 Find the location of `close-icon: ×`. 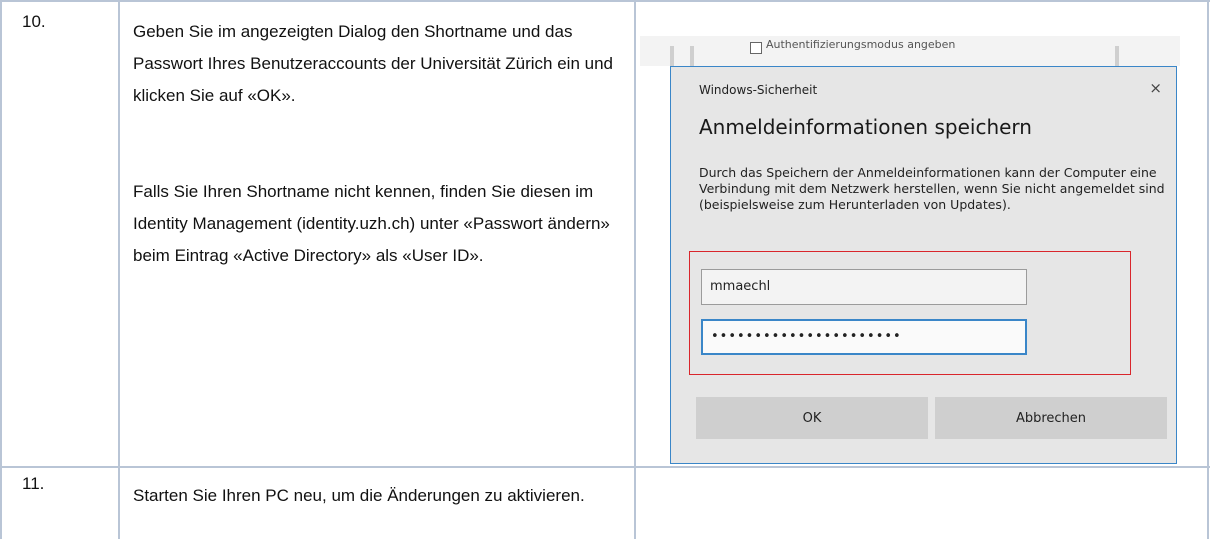

close-icon: × is located at coordinates (1155, 88).